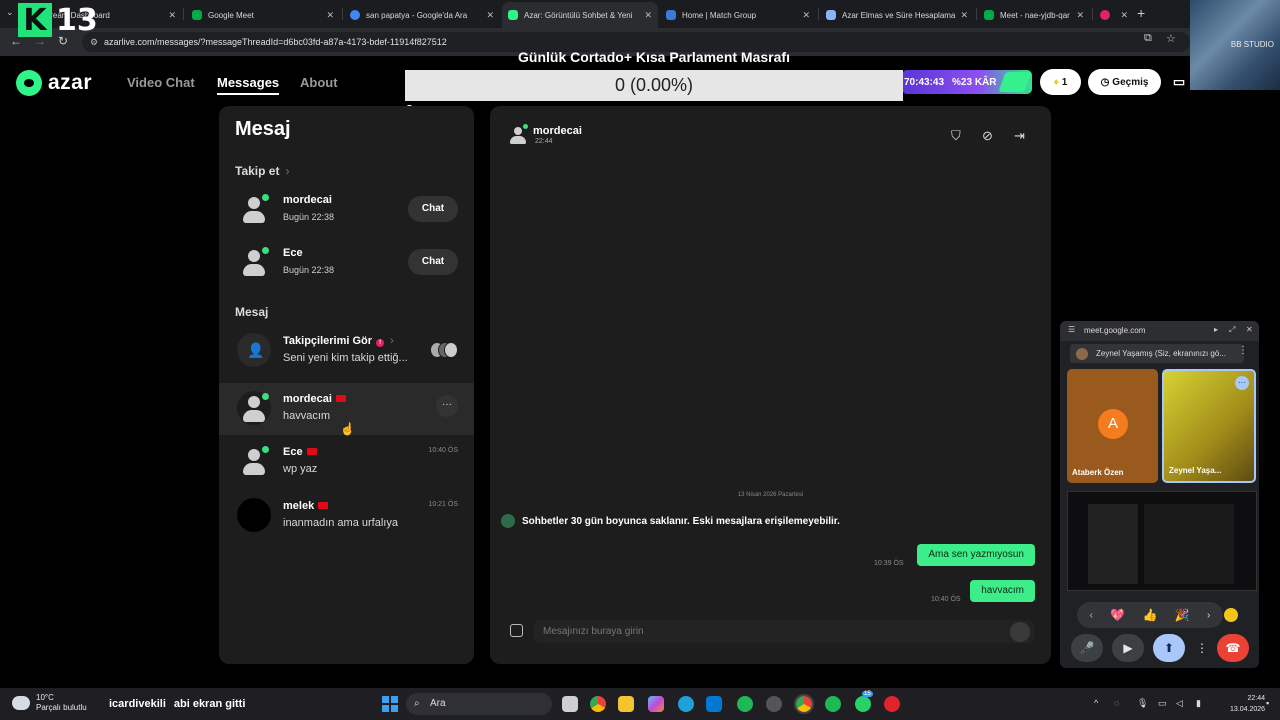  Describe the element at coordinates (346, 210) in the screenshot. I see `follow-item: mordecai Bugün 22:38 Chat` at that location.